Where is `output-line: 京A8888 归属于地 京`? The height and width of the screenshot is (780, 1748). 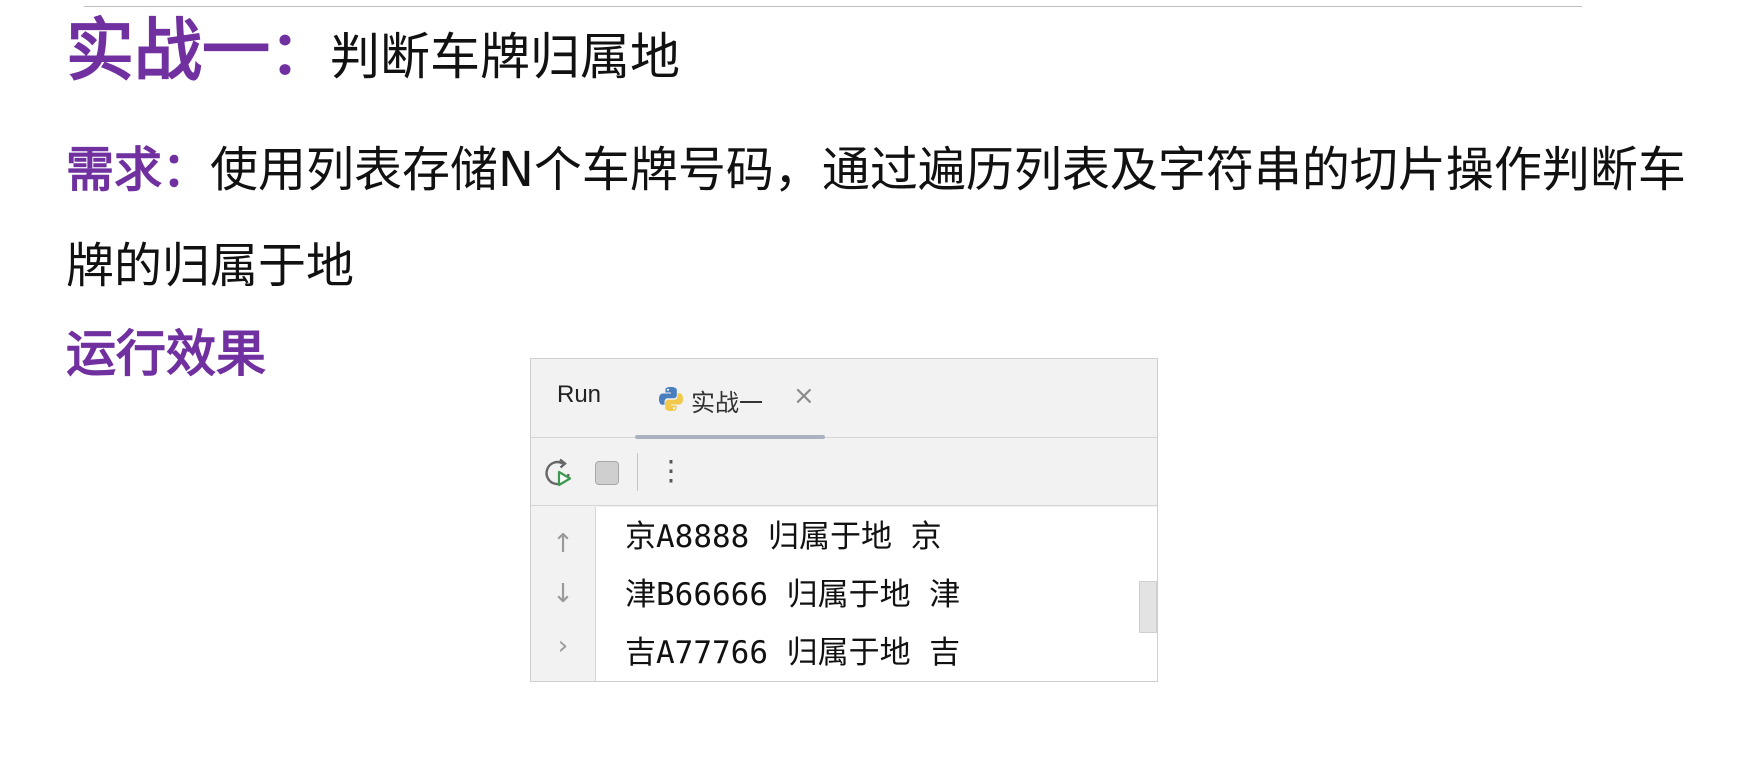
output-line: 京A8888 归属于地 京 is located at coordinates (783, 537).